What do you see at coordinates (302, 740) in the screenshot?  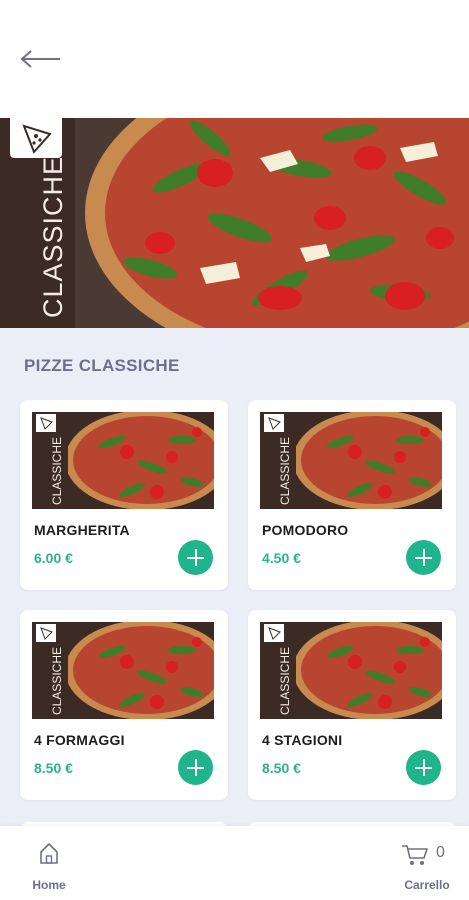 I see `product-name: 4 STAGIONI` at bounding box center [302, 740].